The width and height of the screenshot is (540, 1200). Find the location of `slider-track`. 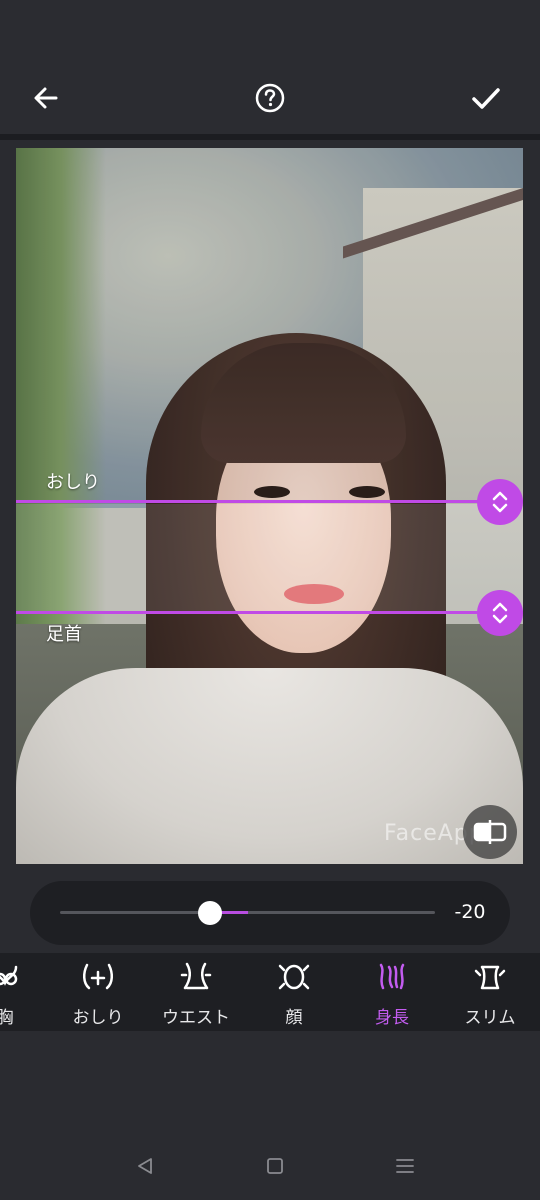

slider-track is located at coordinates (247, 912).